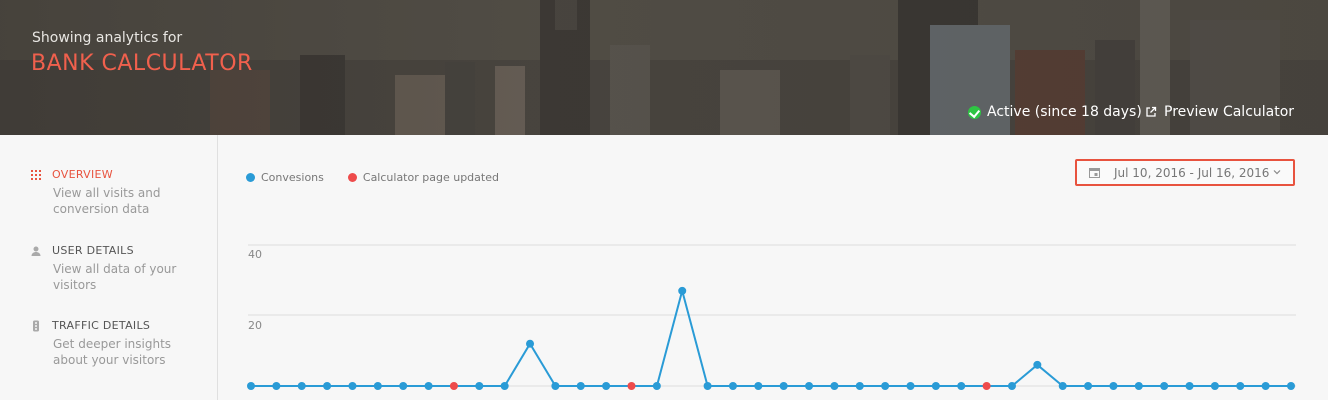 The image size is (1328, 400). Describe the element at coordinates (36, 251) in the screenshot. I see `user-icon` at that location.